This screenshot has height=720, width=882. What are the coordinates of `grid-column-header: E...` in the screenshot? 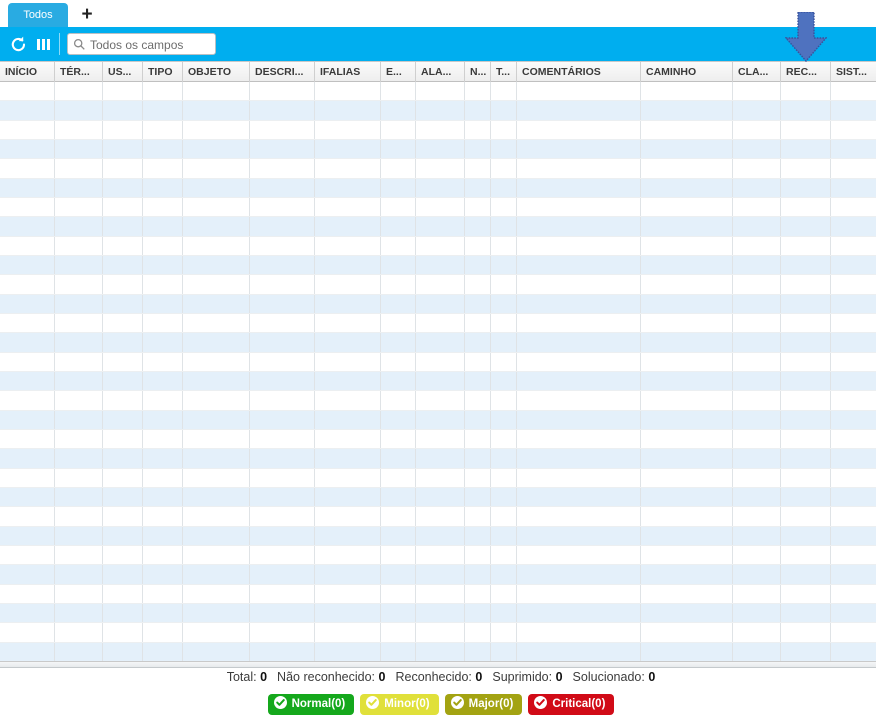 It's located at (398, 72).